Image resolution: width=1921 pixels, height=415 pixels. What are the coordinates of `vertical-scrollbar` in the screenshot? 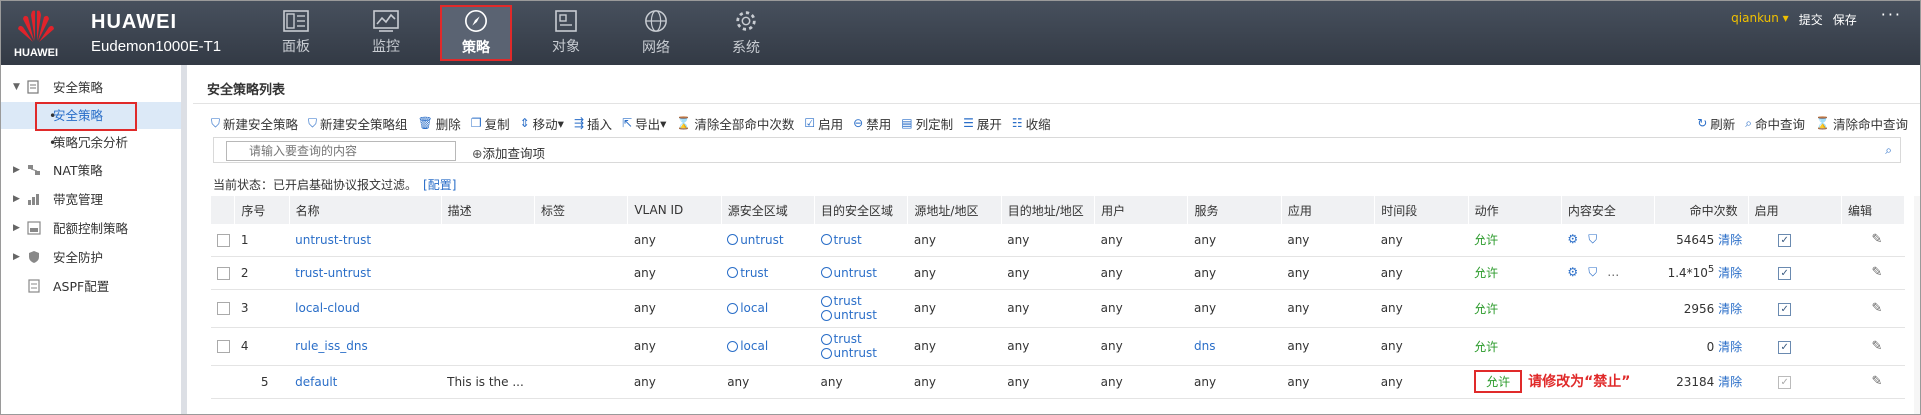 It's located at (1917, 305).